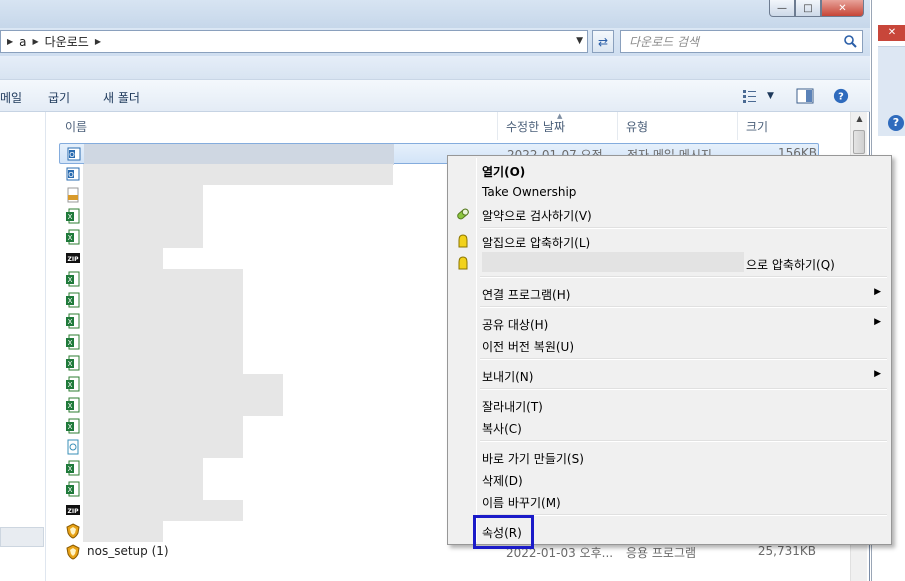  What do you see at coordinates (751, 96) in the screenshot?
I see `view-options-icon` at bounding box center [751, 96].